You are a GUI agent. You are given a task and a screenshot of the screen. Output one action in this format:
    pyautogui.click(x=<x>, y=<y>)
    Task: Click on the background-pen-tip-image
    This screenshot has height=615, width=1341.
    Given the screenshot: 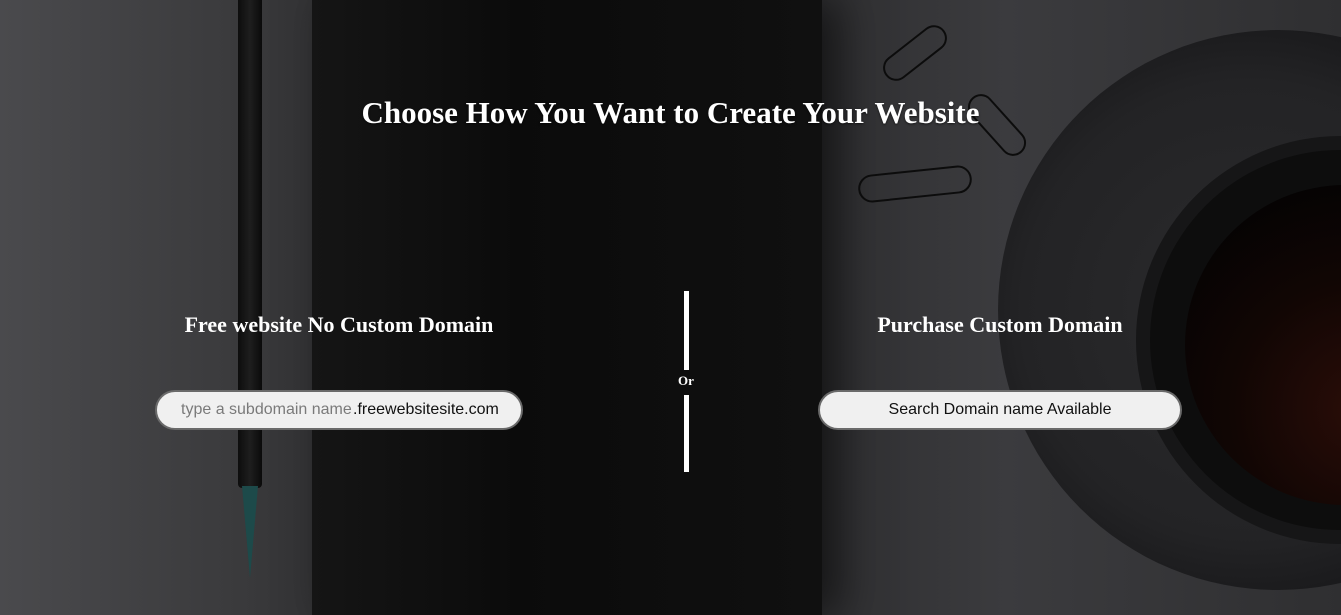 What is the action you would take?
    pyautogui.click(x=250, y=532)
    